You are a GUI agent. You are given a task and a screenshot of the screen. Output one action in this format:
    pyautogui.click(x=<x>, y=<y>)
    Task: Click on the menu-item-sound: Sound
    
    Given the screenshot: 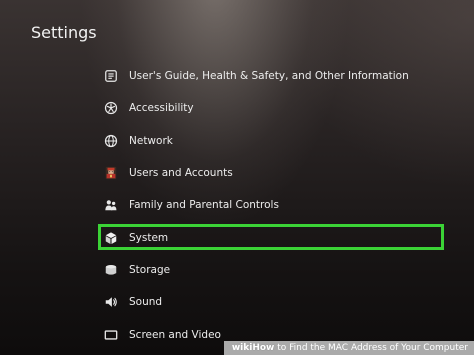 What is the action you would take?
    pyautogui.click(x=133, y=302)
    